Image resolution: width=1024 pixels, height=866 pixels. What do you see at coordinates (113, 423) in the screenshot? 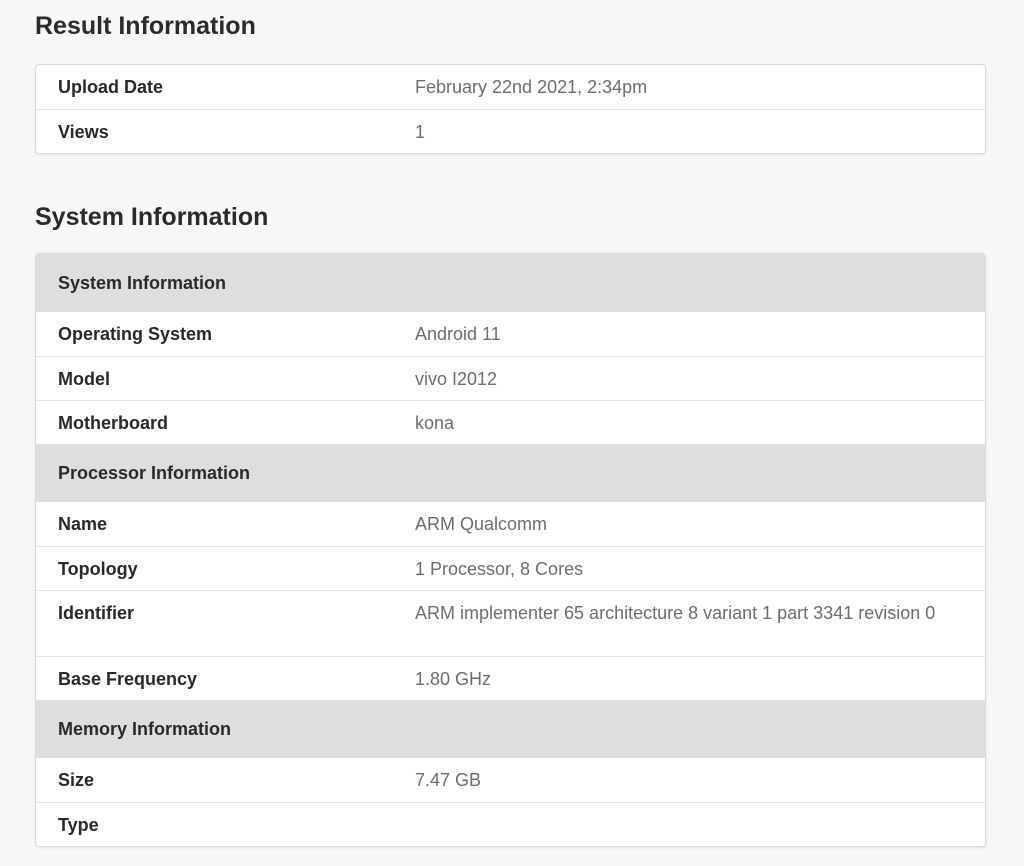
I see `row-label: Motherboard` at bounding box center [113, 423].